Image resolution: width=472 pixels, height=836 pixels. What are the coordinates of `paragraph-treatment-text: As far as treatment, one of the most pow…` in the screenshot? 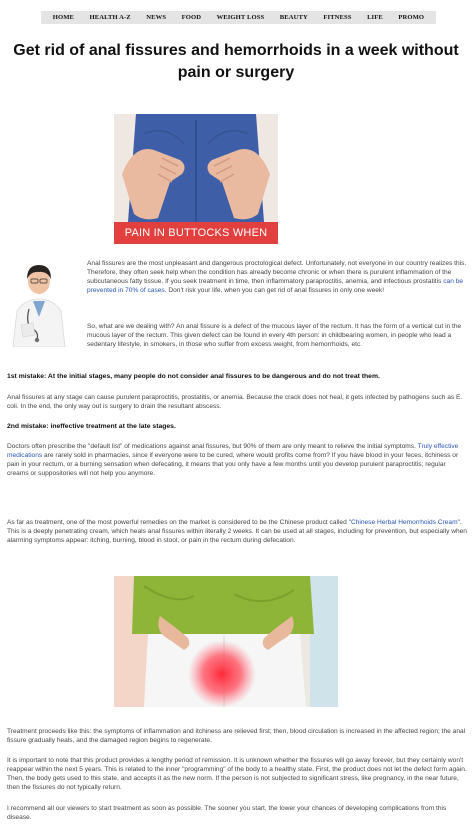 It's located at (179, 522).